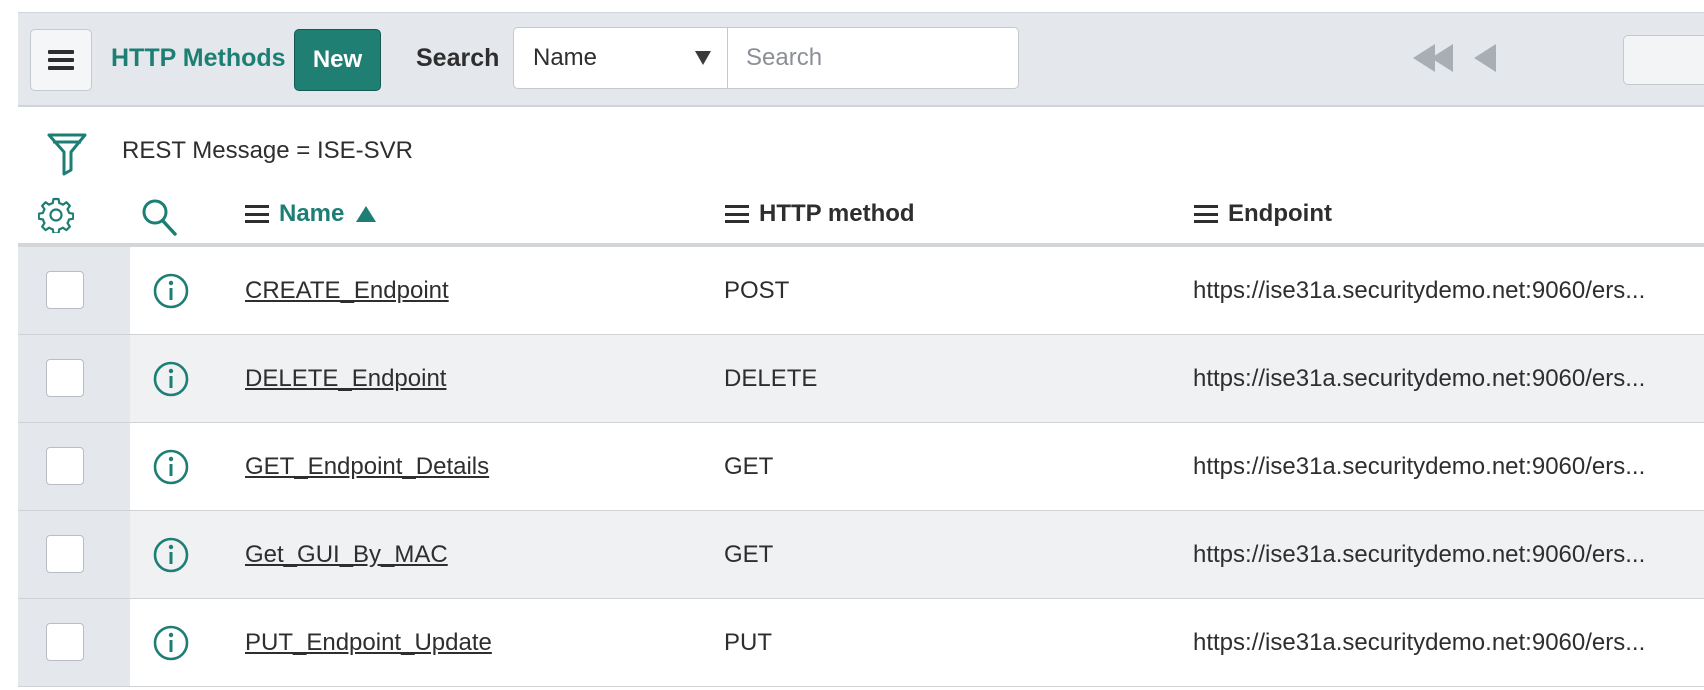 Image resolution: width=1704 pixels, height=690 pixels. Describe the element at coordinates (345, 378) in the screenshot. I see `row-name-link: DELETE_Endpoint` at that location.